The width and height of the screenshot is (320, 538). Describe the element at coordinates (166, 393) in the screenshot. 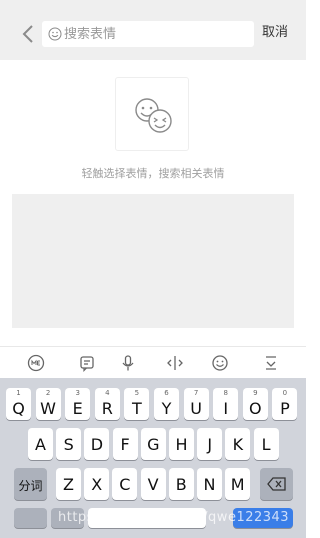

I see `key-number-hint: 6` at that location.